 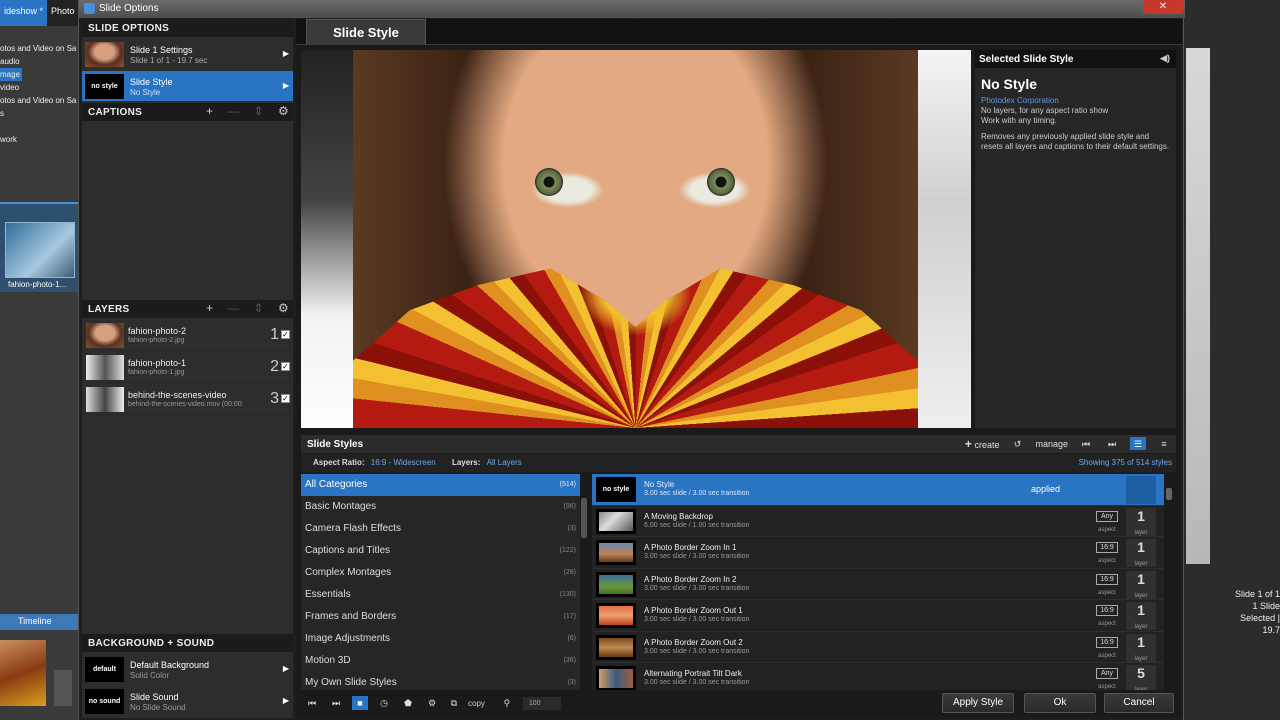 What do you see at coordinates (982, 444) in the screenshot?
I see `create-style-button: + create` at bounding box center [982, 444].